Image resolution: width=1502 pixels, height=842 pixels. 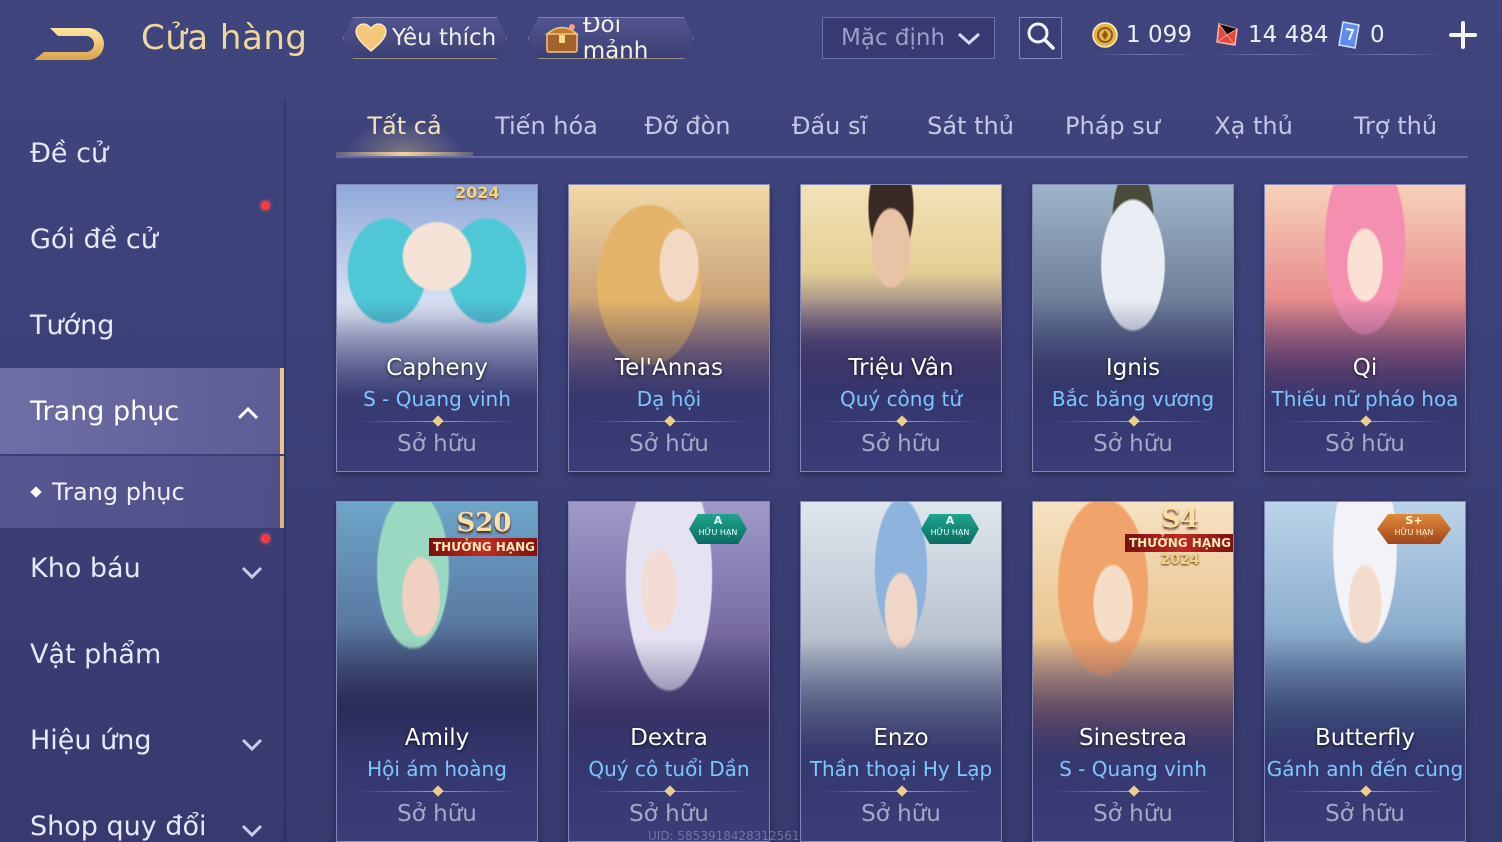 I want to click on sort-dropdown: Mặc định, so click(x=908, y=38).